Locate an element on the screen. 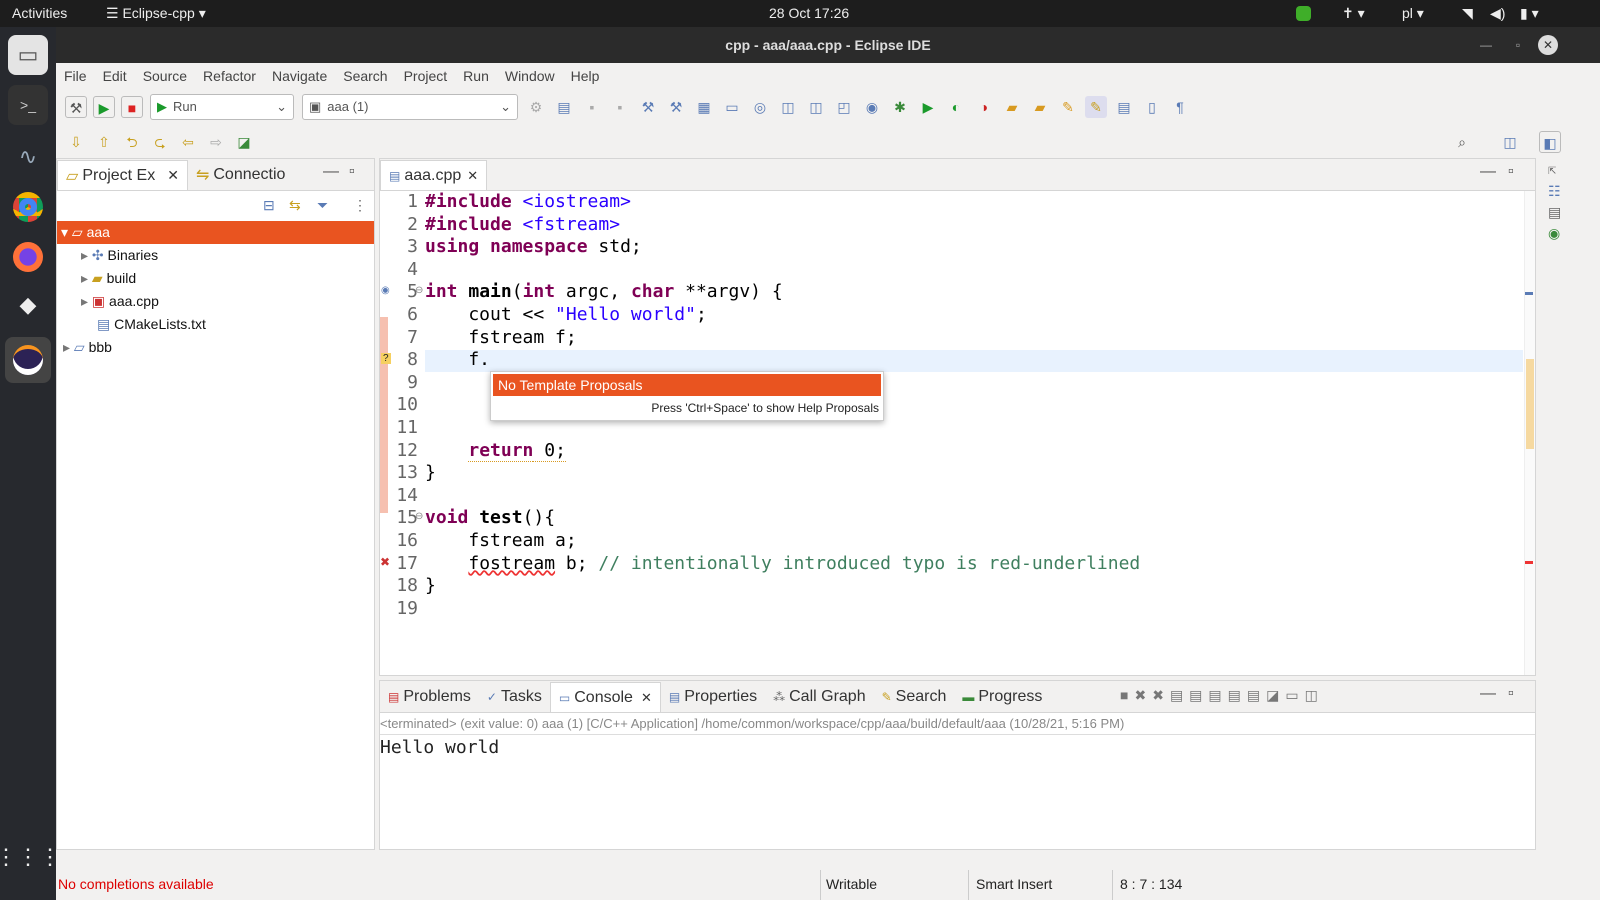 This screenshot has height=900, width=1600. tab-call-graph: ⁂ Call Graph is located at coordinates (819, 697).